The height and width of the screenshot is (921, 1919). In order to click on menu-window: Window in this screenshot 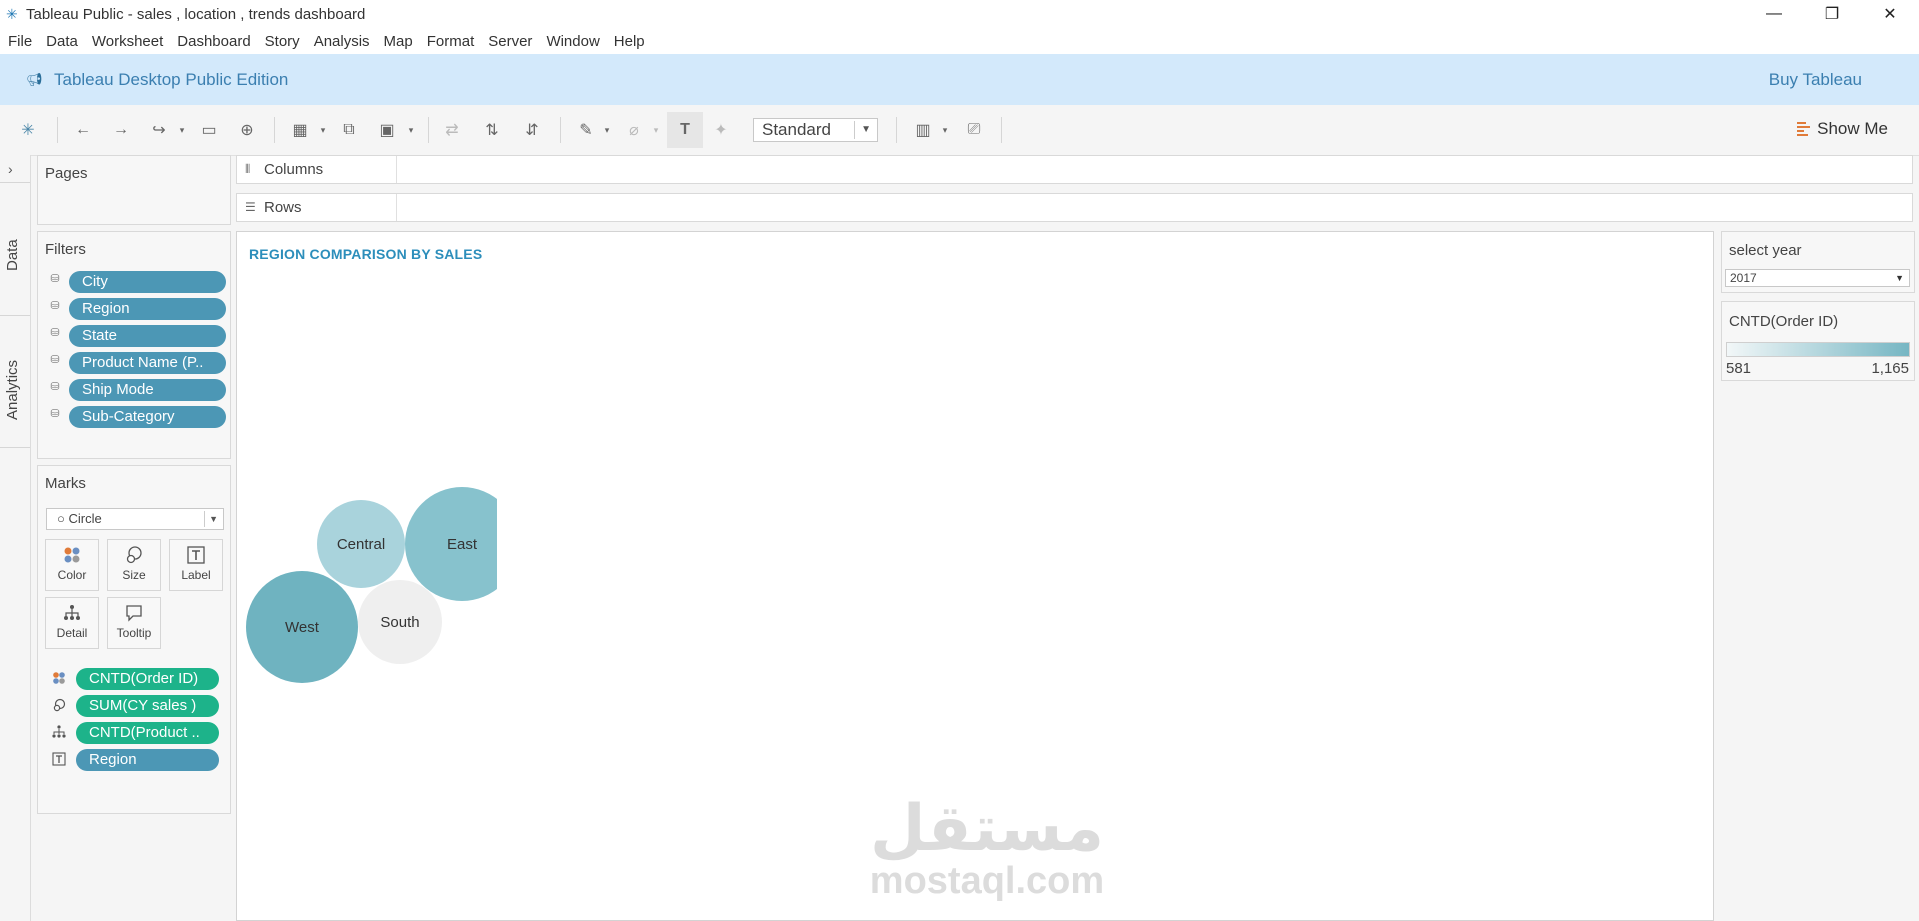, I will do `click(571, 41)`.